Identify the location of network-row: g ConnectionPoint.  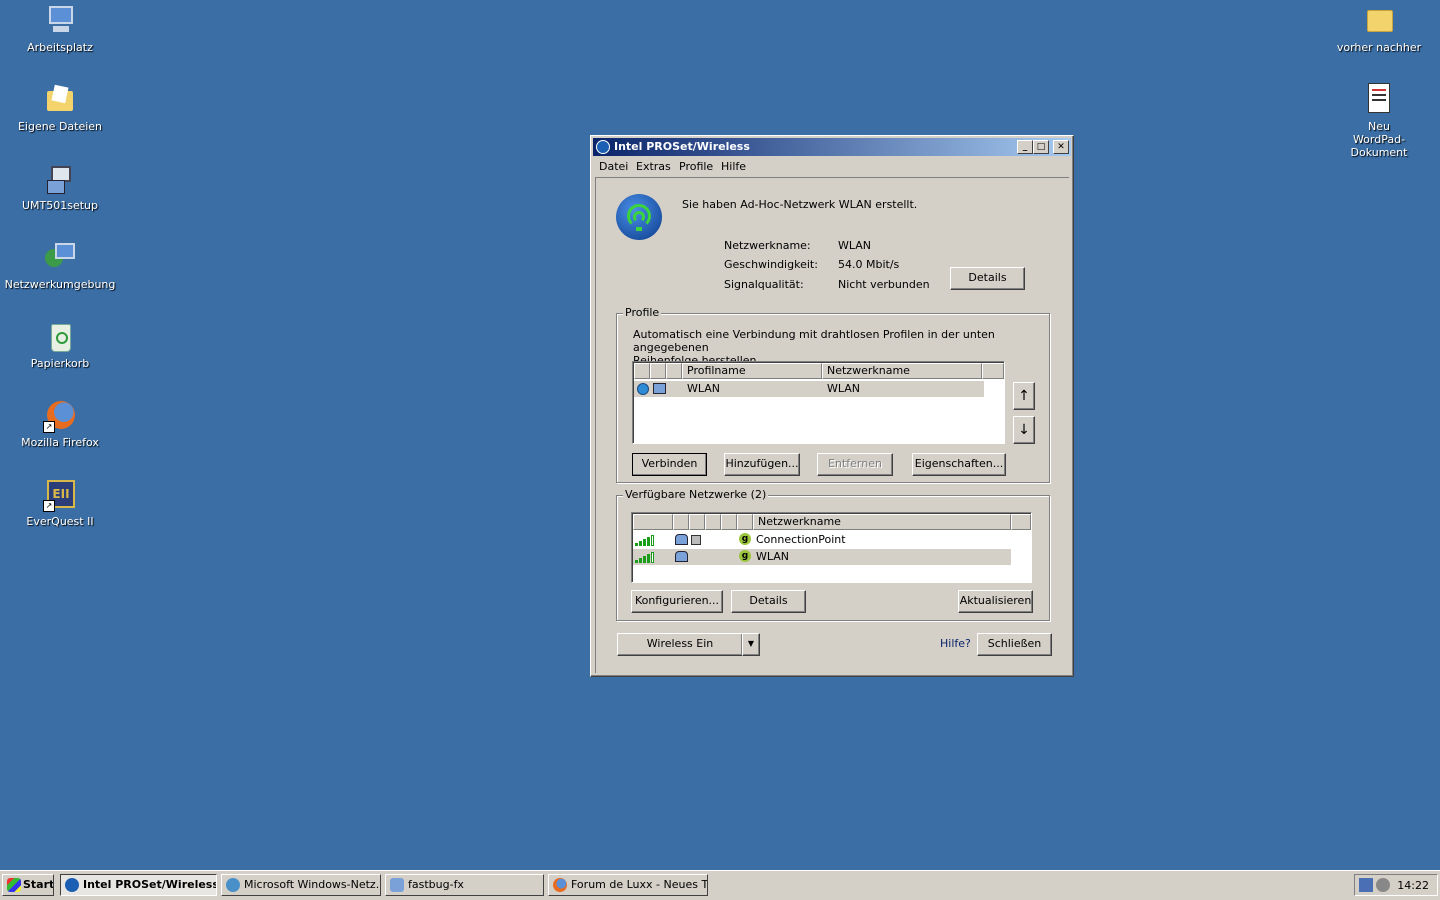
(822, 540).